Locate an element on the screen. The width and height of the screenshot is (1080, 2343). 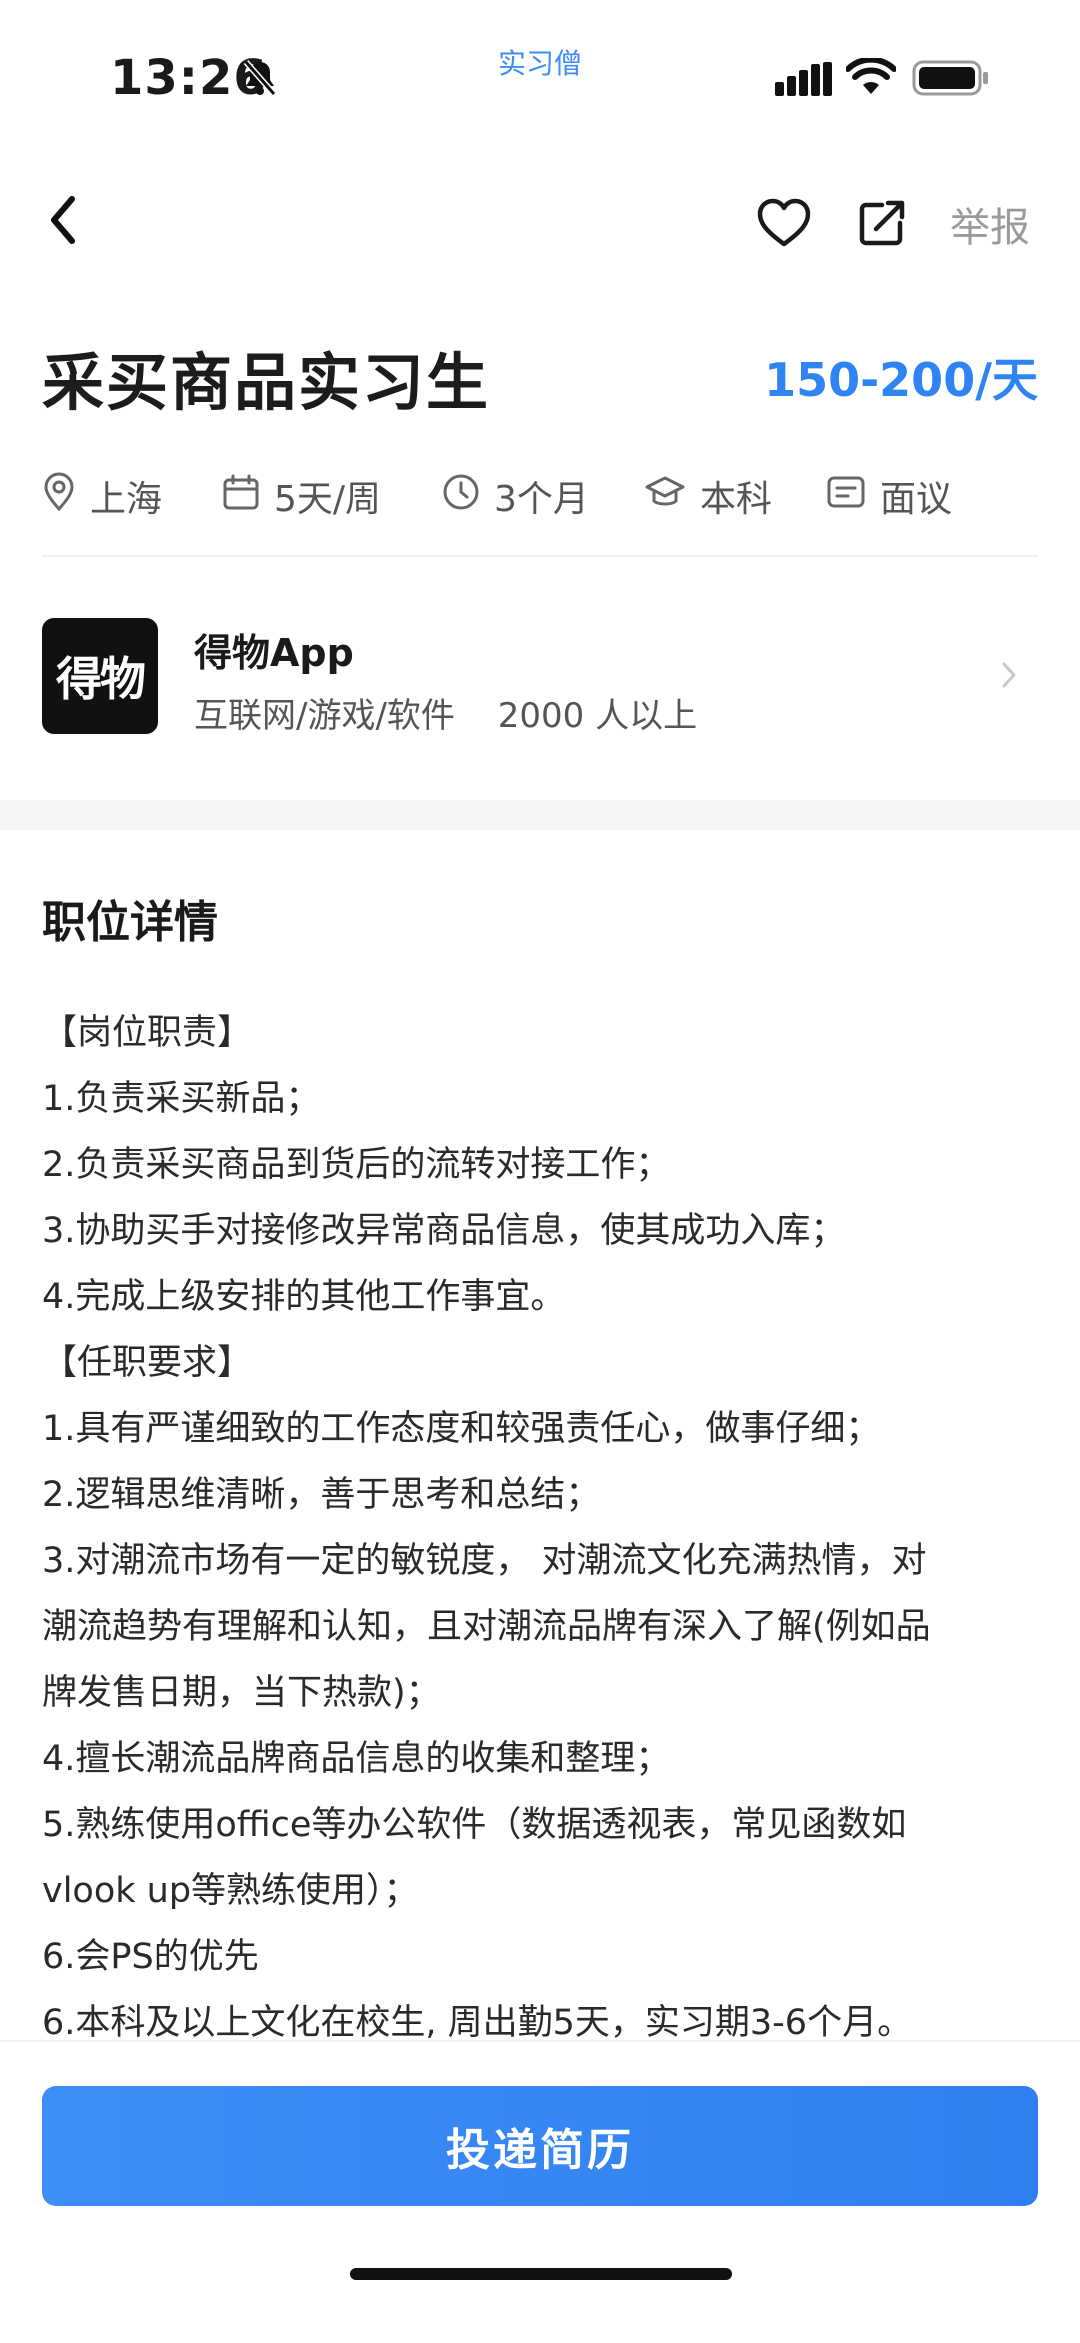
battery-icon is located at coordinates (951, 80).